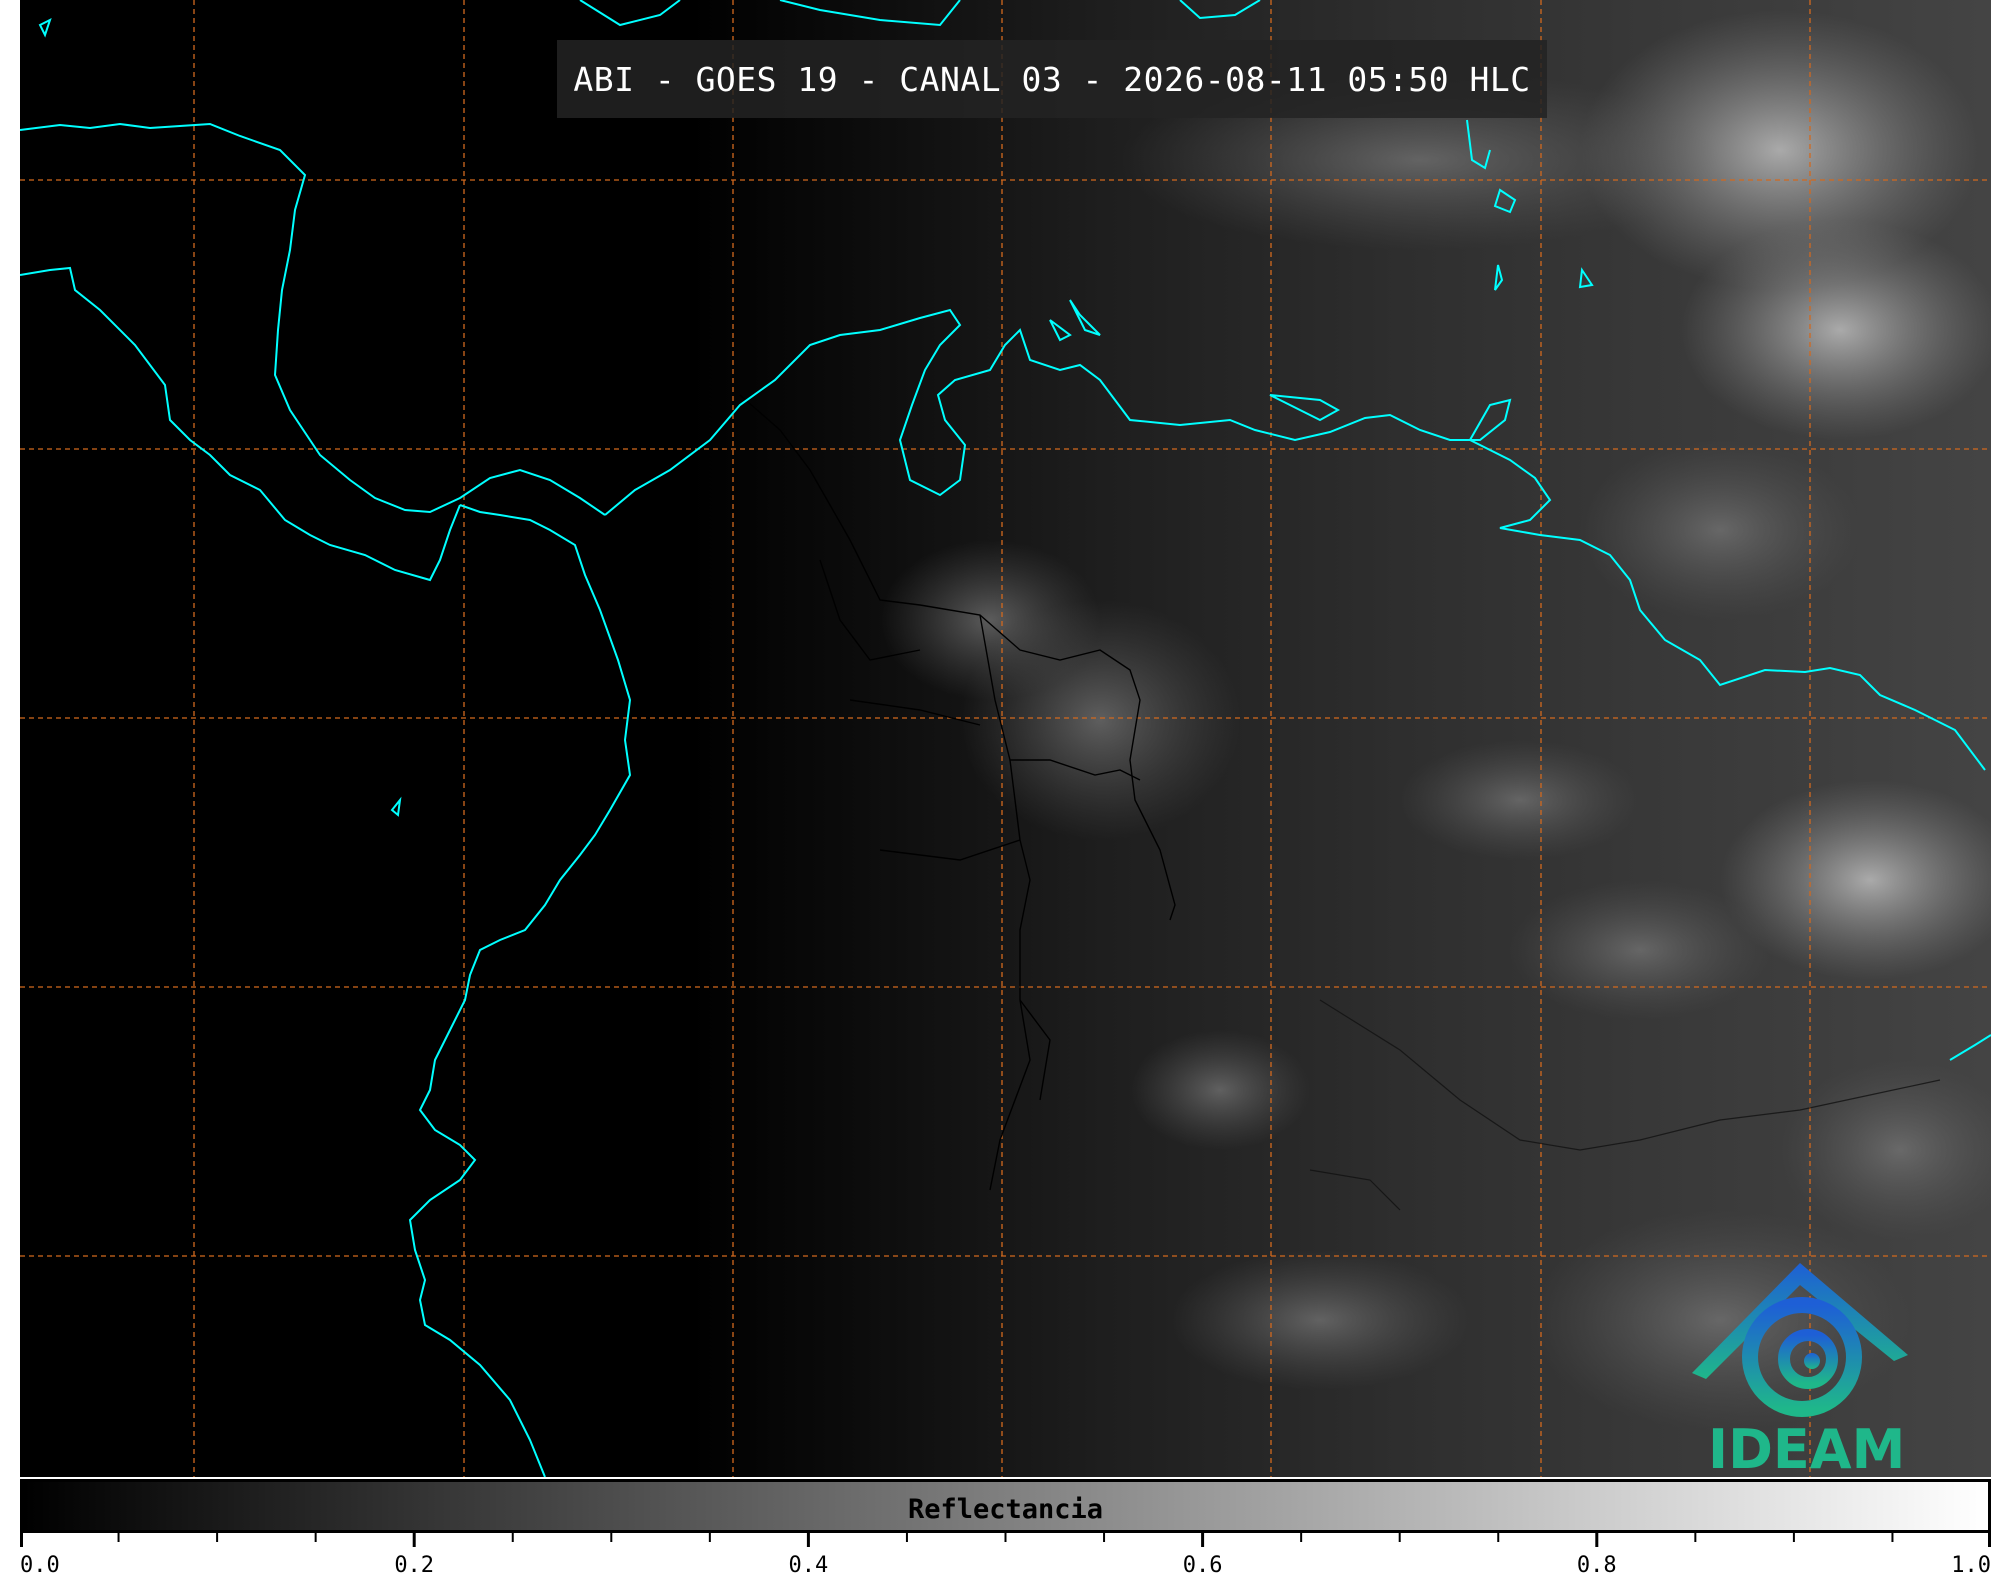 Image resolution: width=2011 pixels, height=1578 pixels. What do you see at coordinates (40, 1565) in the screenshot?
I see `colorbar-tick-label: 0.0` at bounding box center [40, 1565].